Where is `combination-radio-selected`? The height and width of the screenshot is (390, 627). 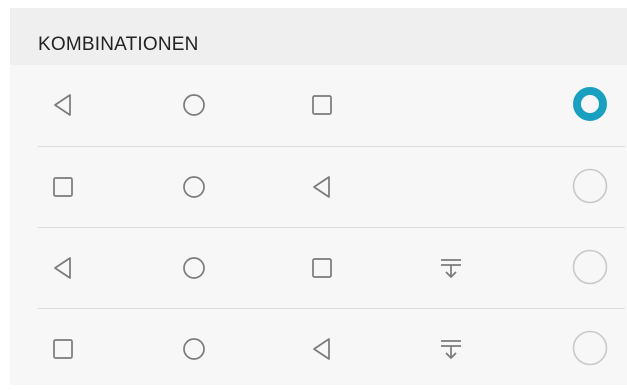 combination-radio-selected is located at coordinates (590, 104).